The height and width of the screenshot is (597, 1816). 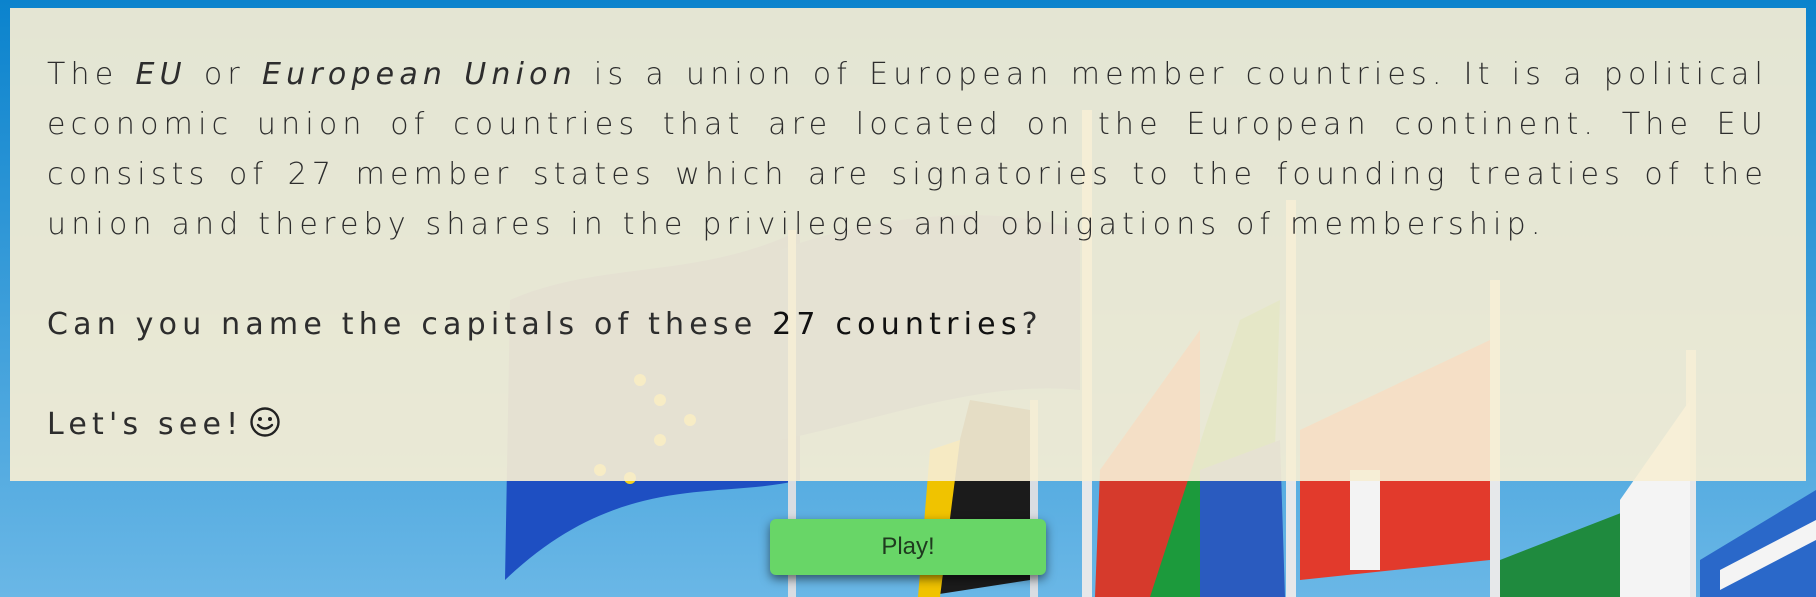 I want to click on play-button: Play!, so click(x=908, y=547).